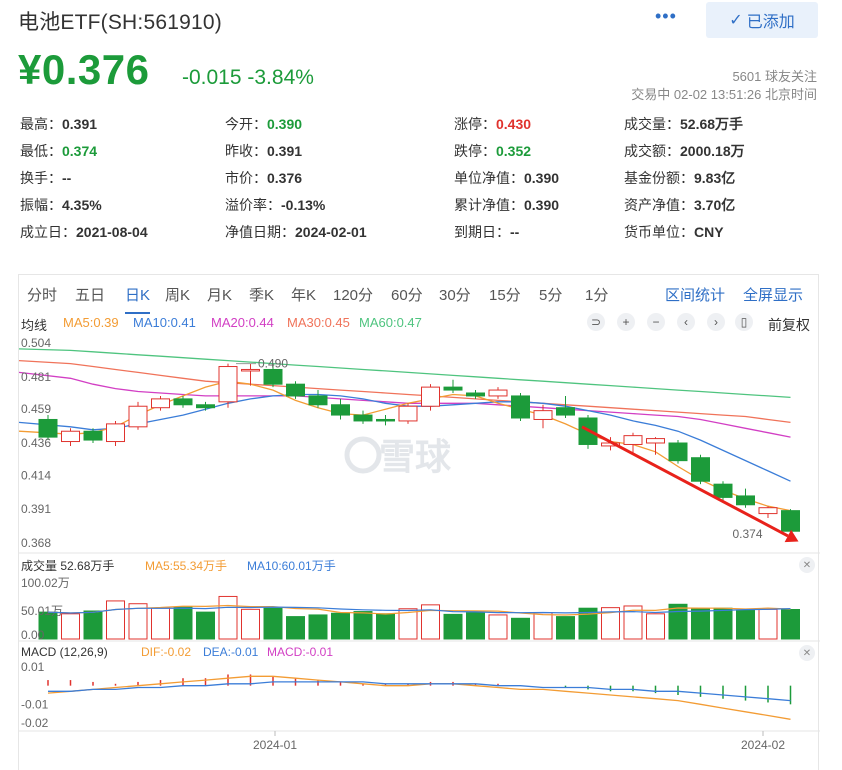  What do you see at coordinates (596, 294) in the screenshot?
I see `tab-12: 1分` at bounding box center [596, 294].